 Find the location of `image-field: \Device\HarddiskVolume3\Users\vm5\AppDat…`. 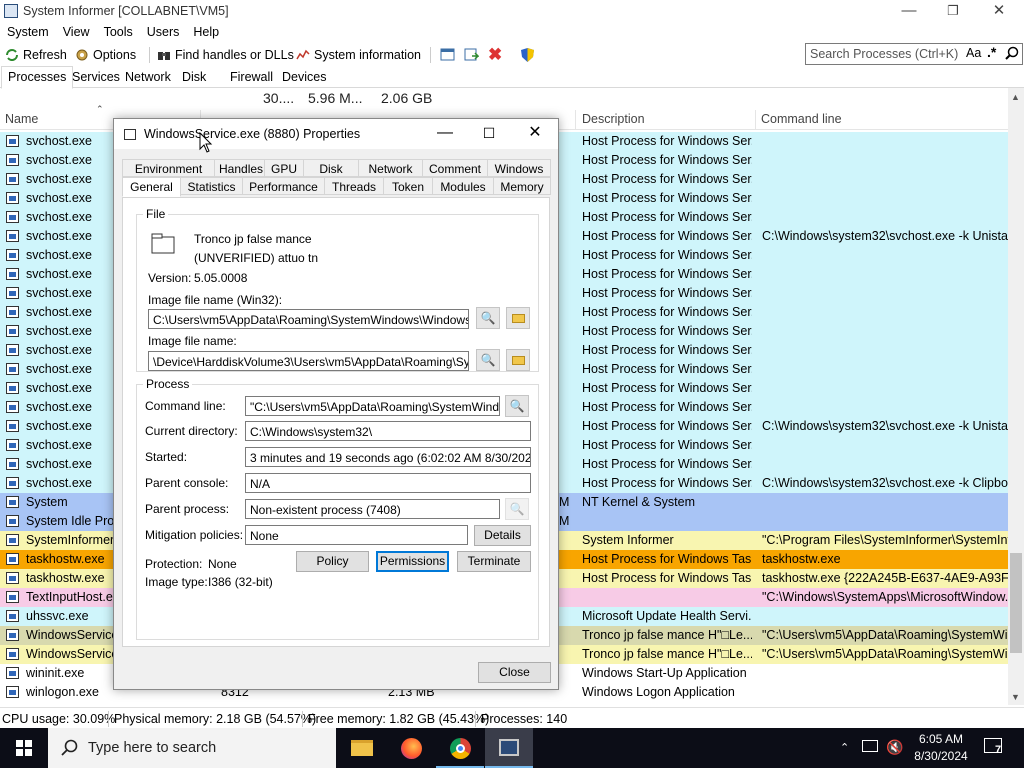

image-field: \Device\HarddiskVolume3\Users\vm5\AppDat… is located at coordinates (308, 361).